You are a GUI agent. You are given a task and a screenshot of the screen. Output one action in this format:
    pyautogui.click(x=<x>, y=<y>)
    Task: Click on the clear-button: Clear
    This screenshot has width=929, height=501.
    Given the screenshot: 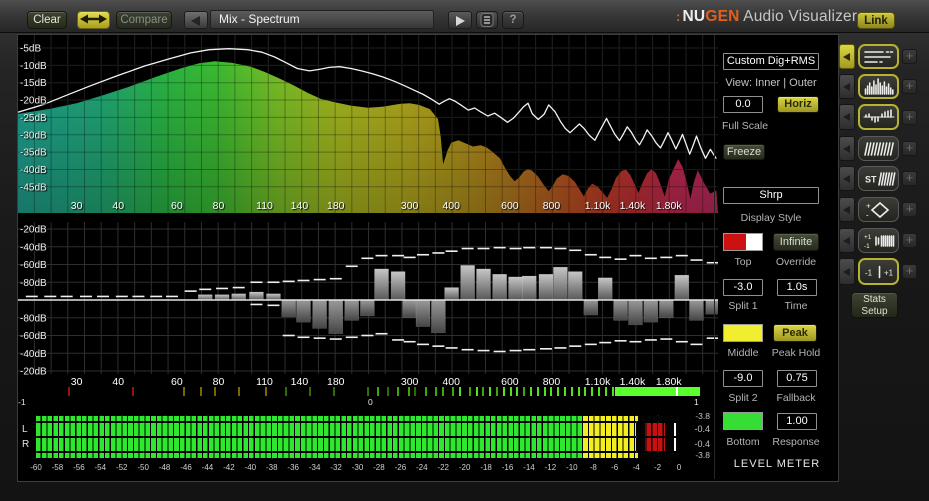 What is the action you would take?
    pyautogui.click(x=47, y=20)
    